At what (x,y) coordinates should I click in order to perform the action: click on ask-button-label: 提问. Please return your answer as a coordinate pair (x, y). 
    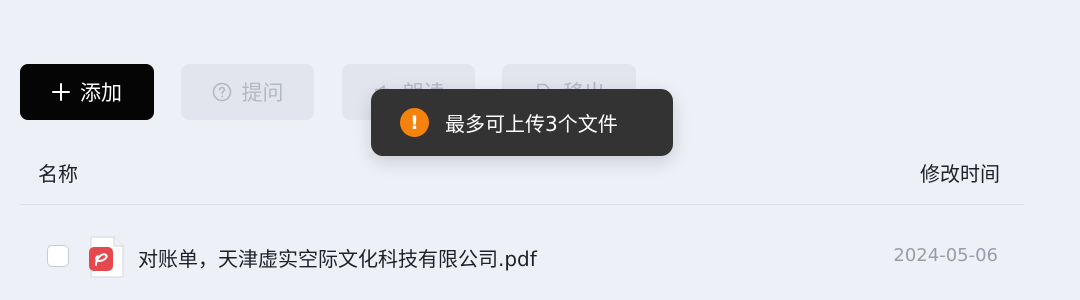
    Looking at the image, I should click on (262, 93).